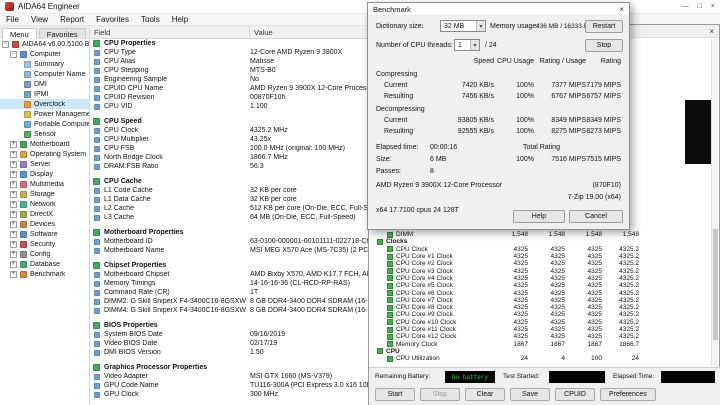 The height and width of the screenshot is (405, 720). I want to click on maximize-icon: □, so click(700, 6).